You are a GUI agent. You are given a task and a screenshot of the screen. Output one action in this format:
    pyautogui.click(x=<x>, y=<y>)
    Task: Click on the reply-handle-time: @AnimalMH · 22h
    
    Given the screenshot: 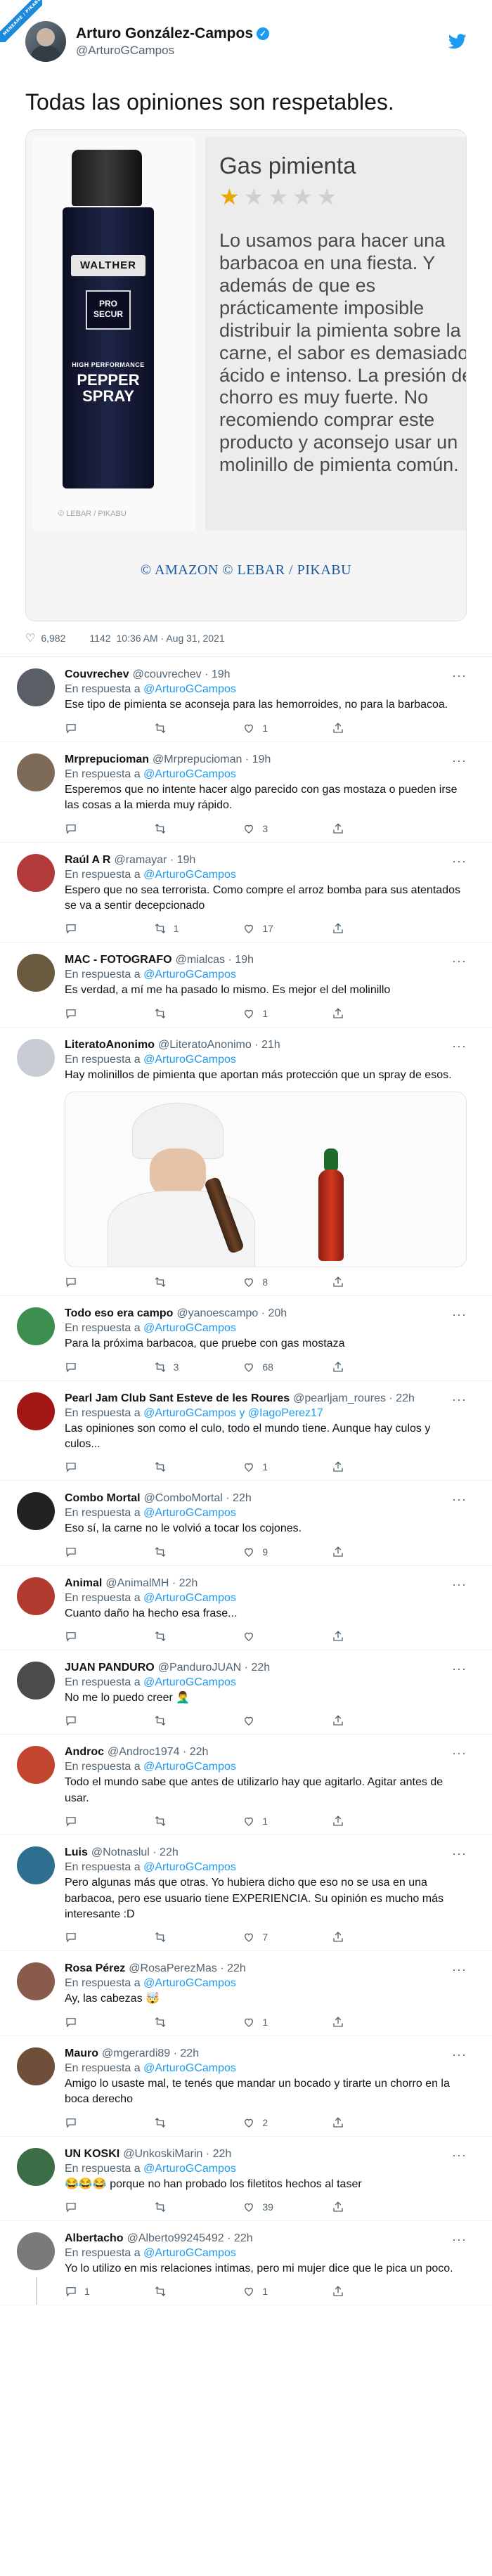 What is the action you would take?
    pyautogui.click(x=151, y=1583)
    